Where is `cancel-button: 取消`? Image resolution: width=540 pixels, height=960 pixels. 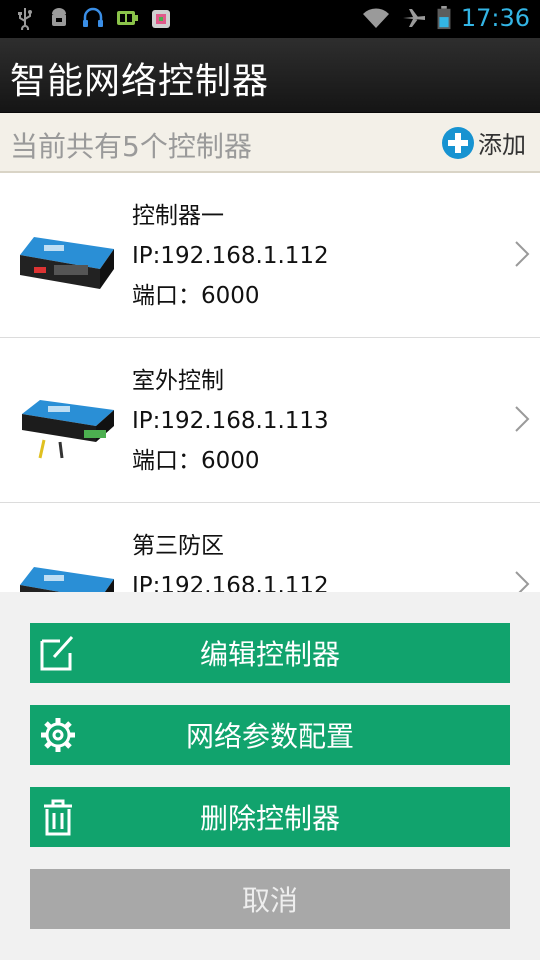
cancel-button: 取消 is located at coordinates (270, 899).